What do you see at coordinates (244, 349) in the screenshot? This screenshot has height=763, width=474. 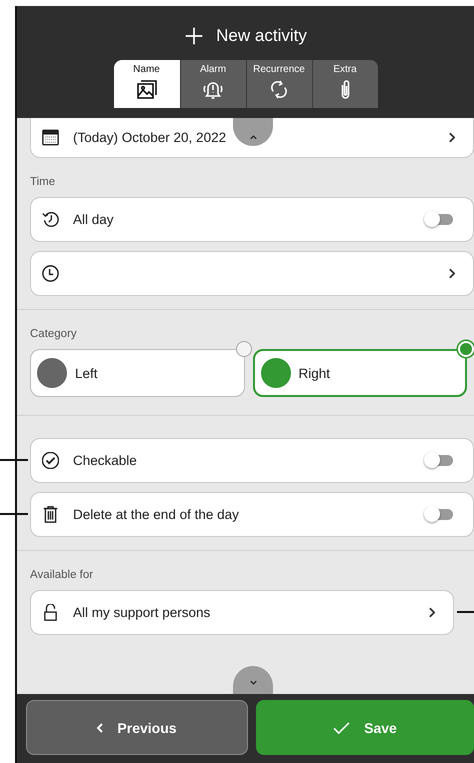 I see `radio-button` at bounding box center [244, 349].